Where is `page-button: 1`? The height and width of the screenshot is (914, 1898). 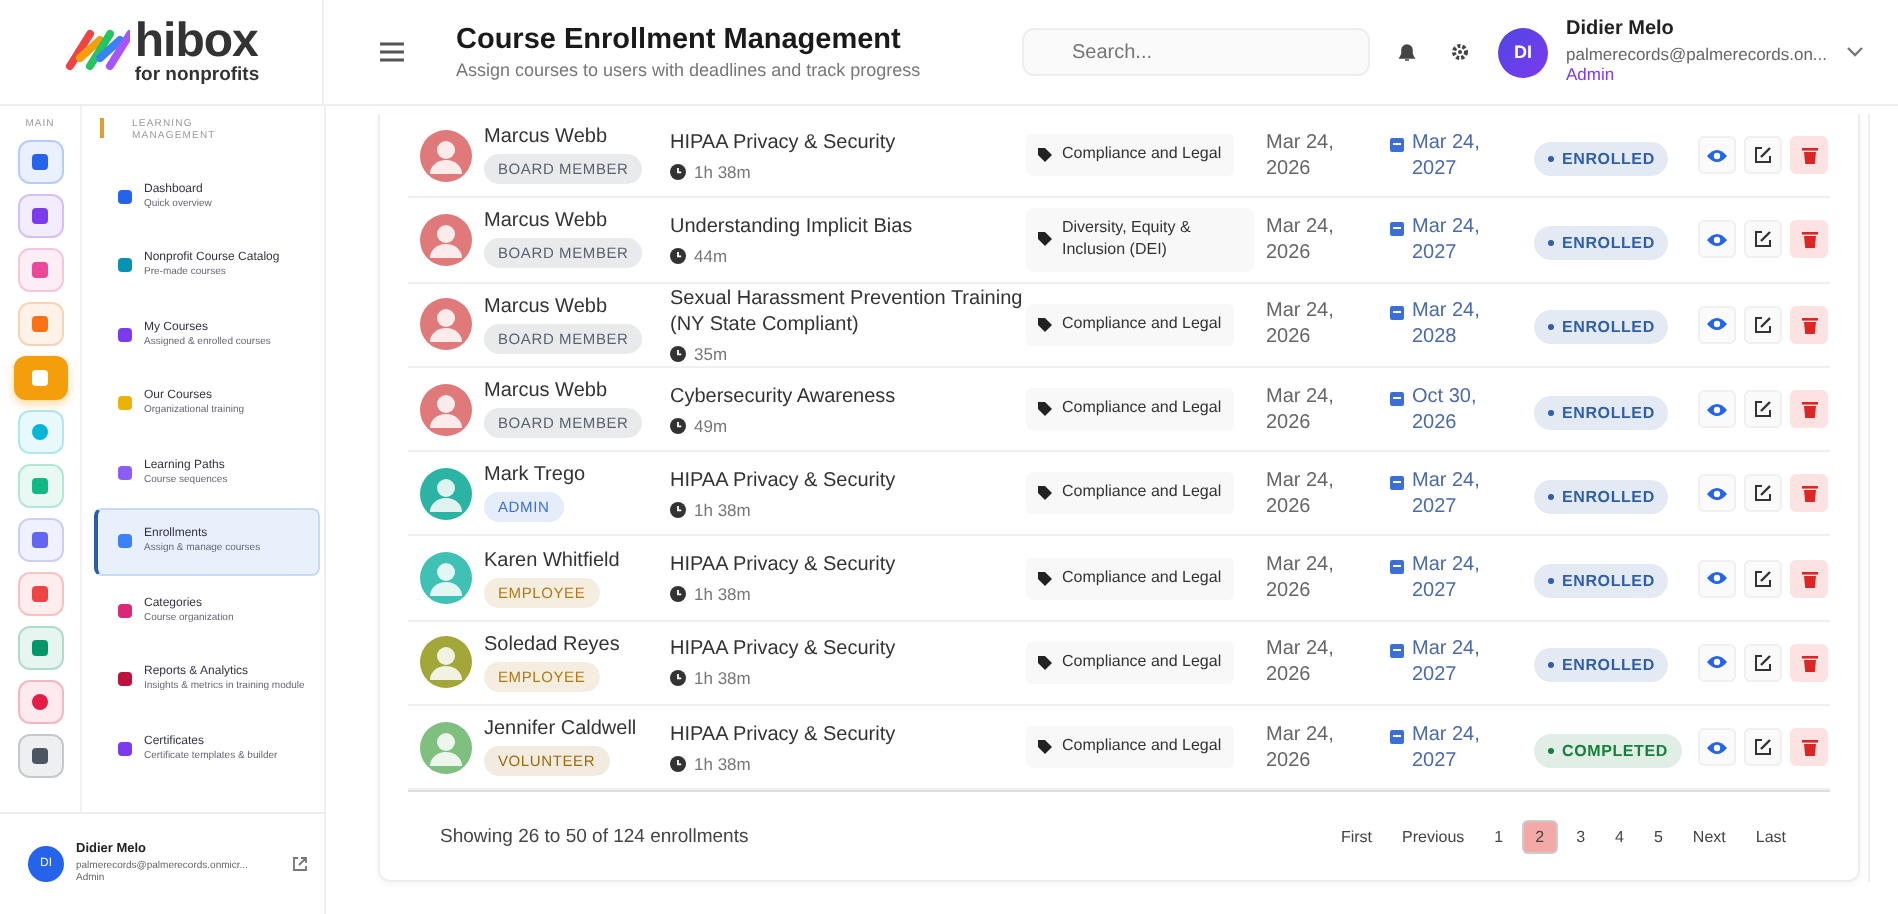
page-button: 1 is located at coordinates (1499, 836).